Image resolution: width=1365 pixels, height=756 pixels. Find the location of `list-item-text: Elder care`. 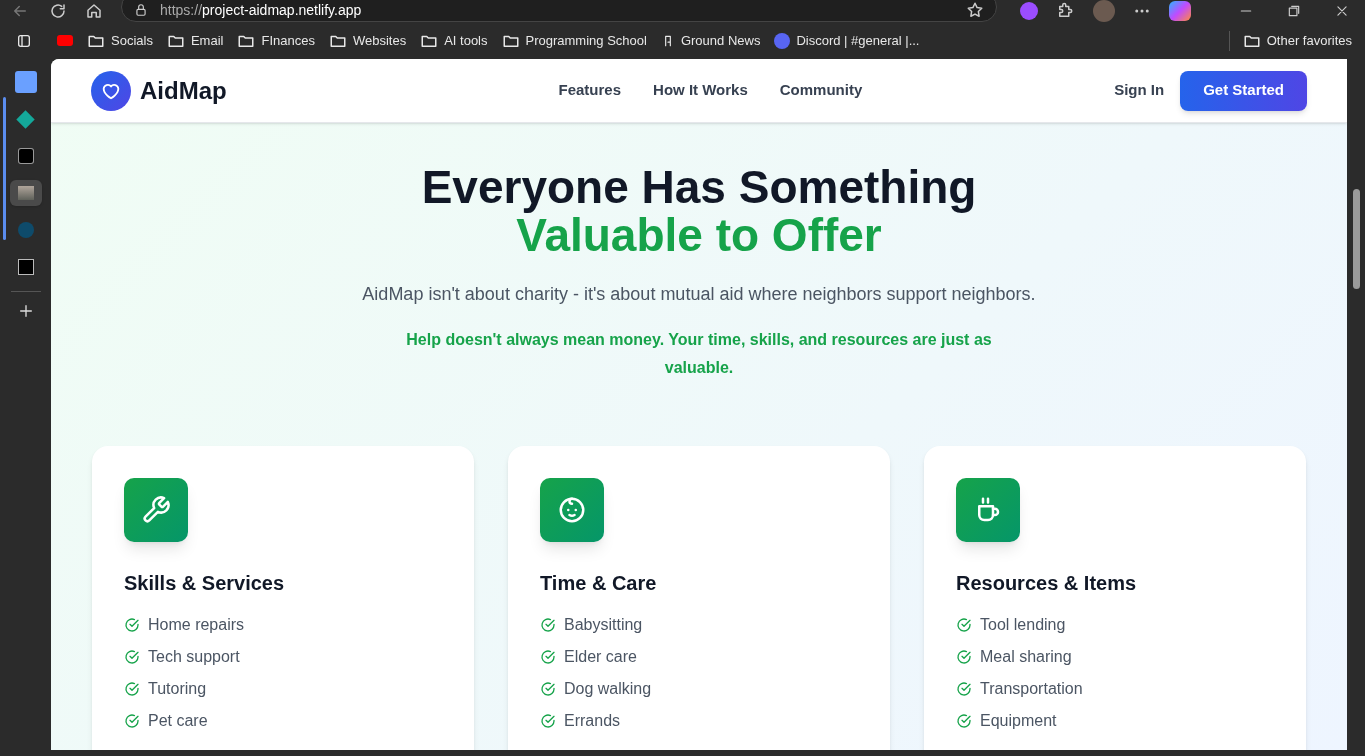

list-item-text: Elder care is located at coordinates (600, 657).